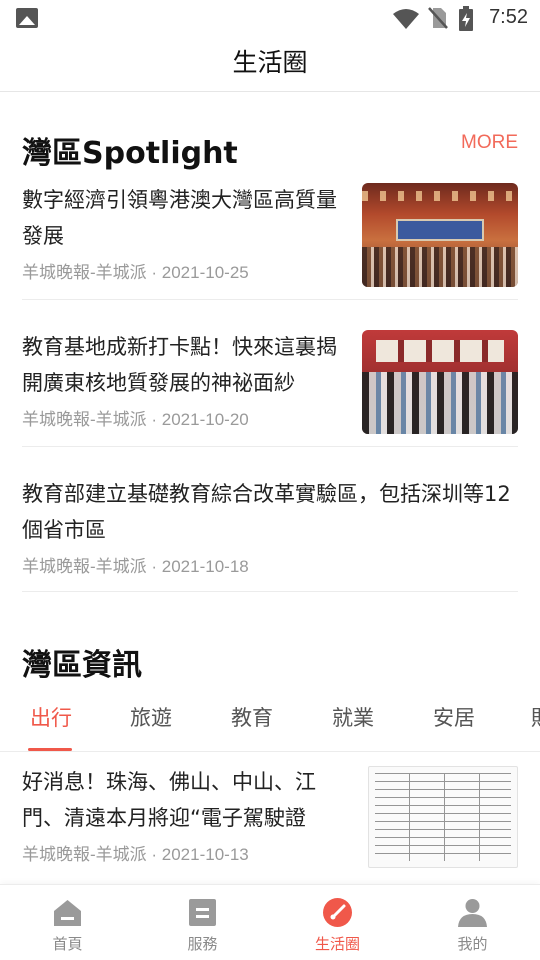 This screenshot has height=960, width=540. Describe the element at coordinates (135, 272) in the screenshot. I see `news-meta: 羊城晚報-羊城派 · 2021-10-25` at that location.